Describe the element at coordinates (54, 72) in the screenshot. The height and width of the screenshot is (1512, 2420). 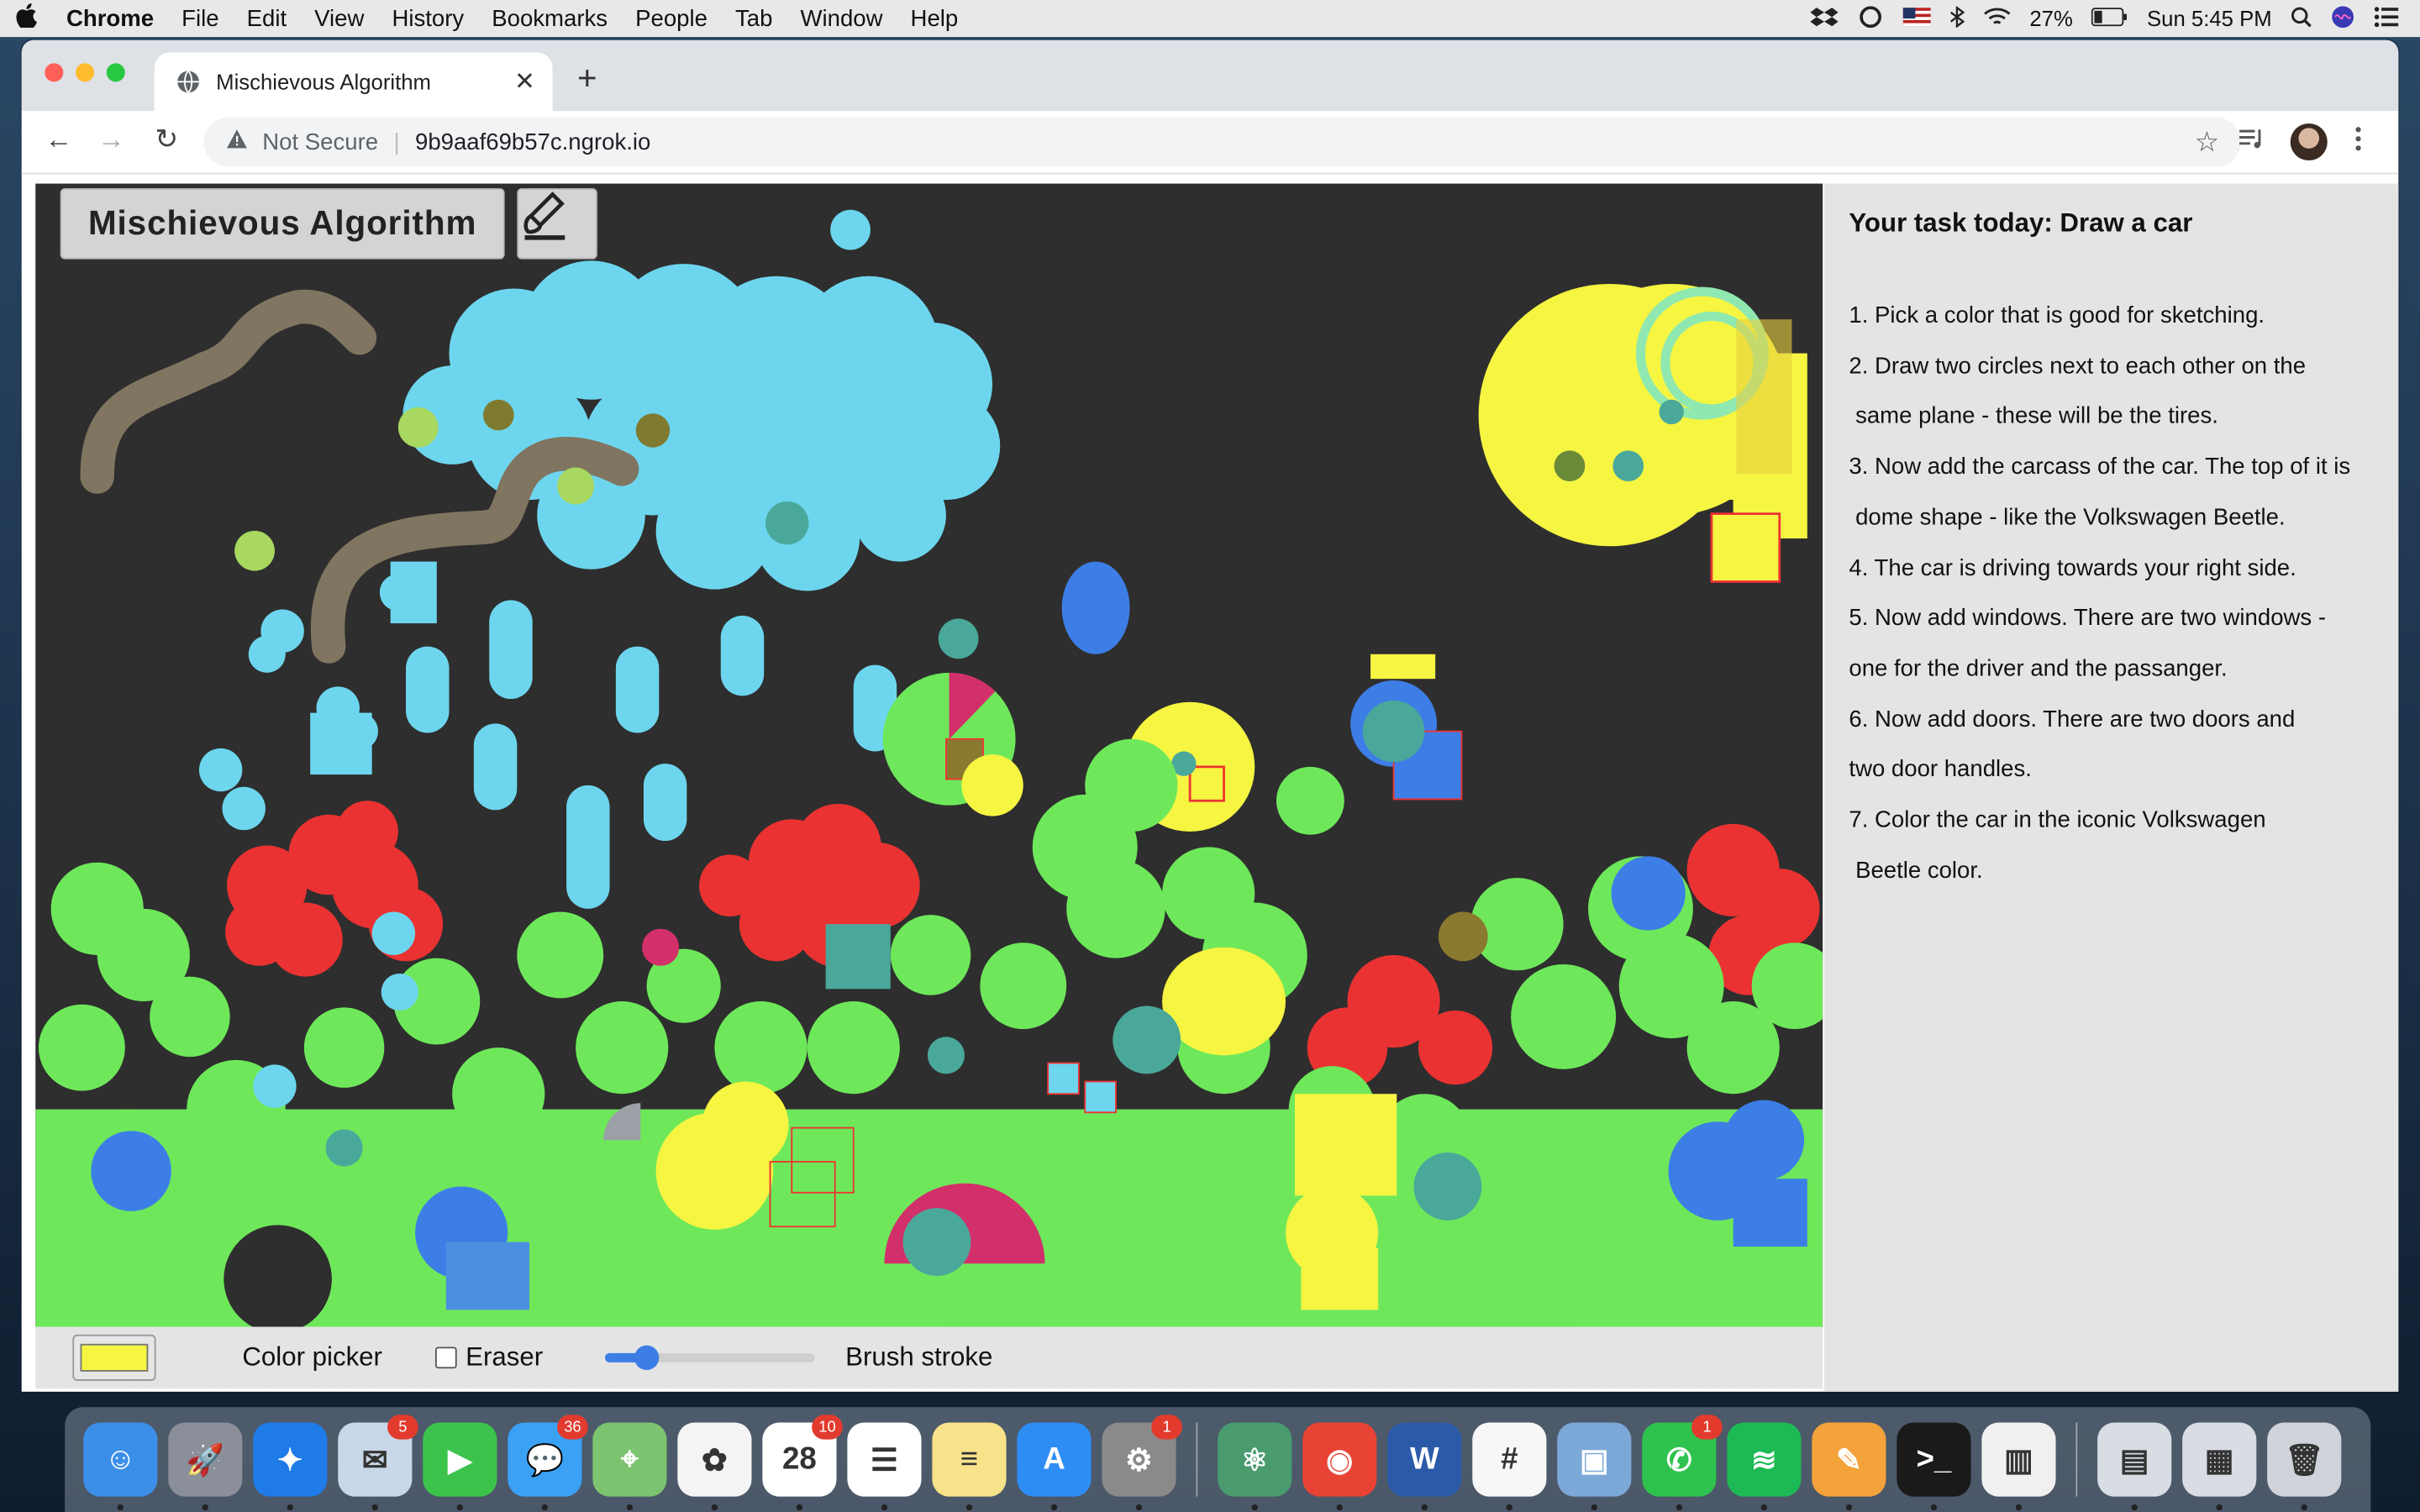
I see `window-close-button` at that location.